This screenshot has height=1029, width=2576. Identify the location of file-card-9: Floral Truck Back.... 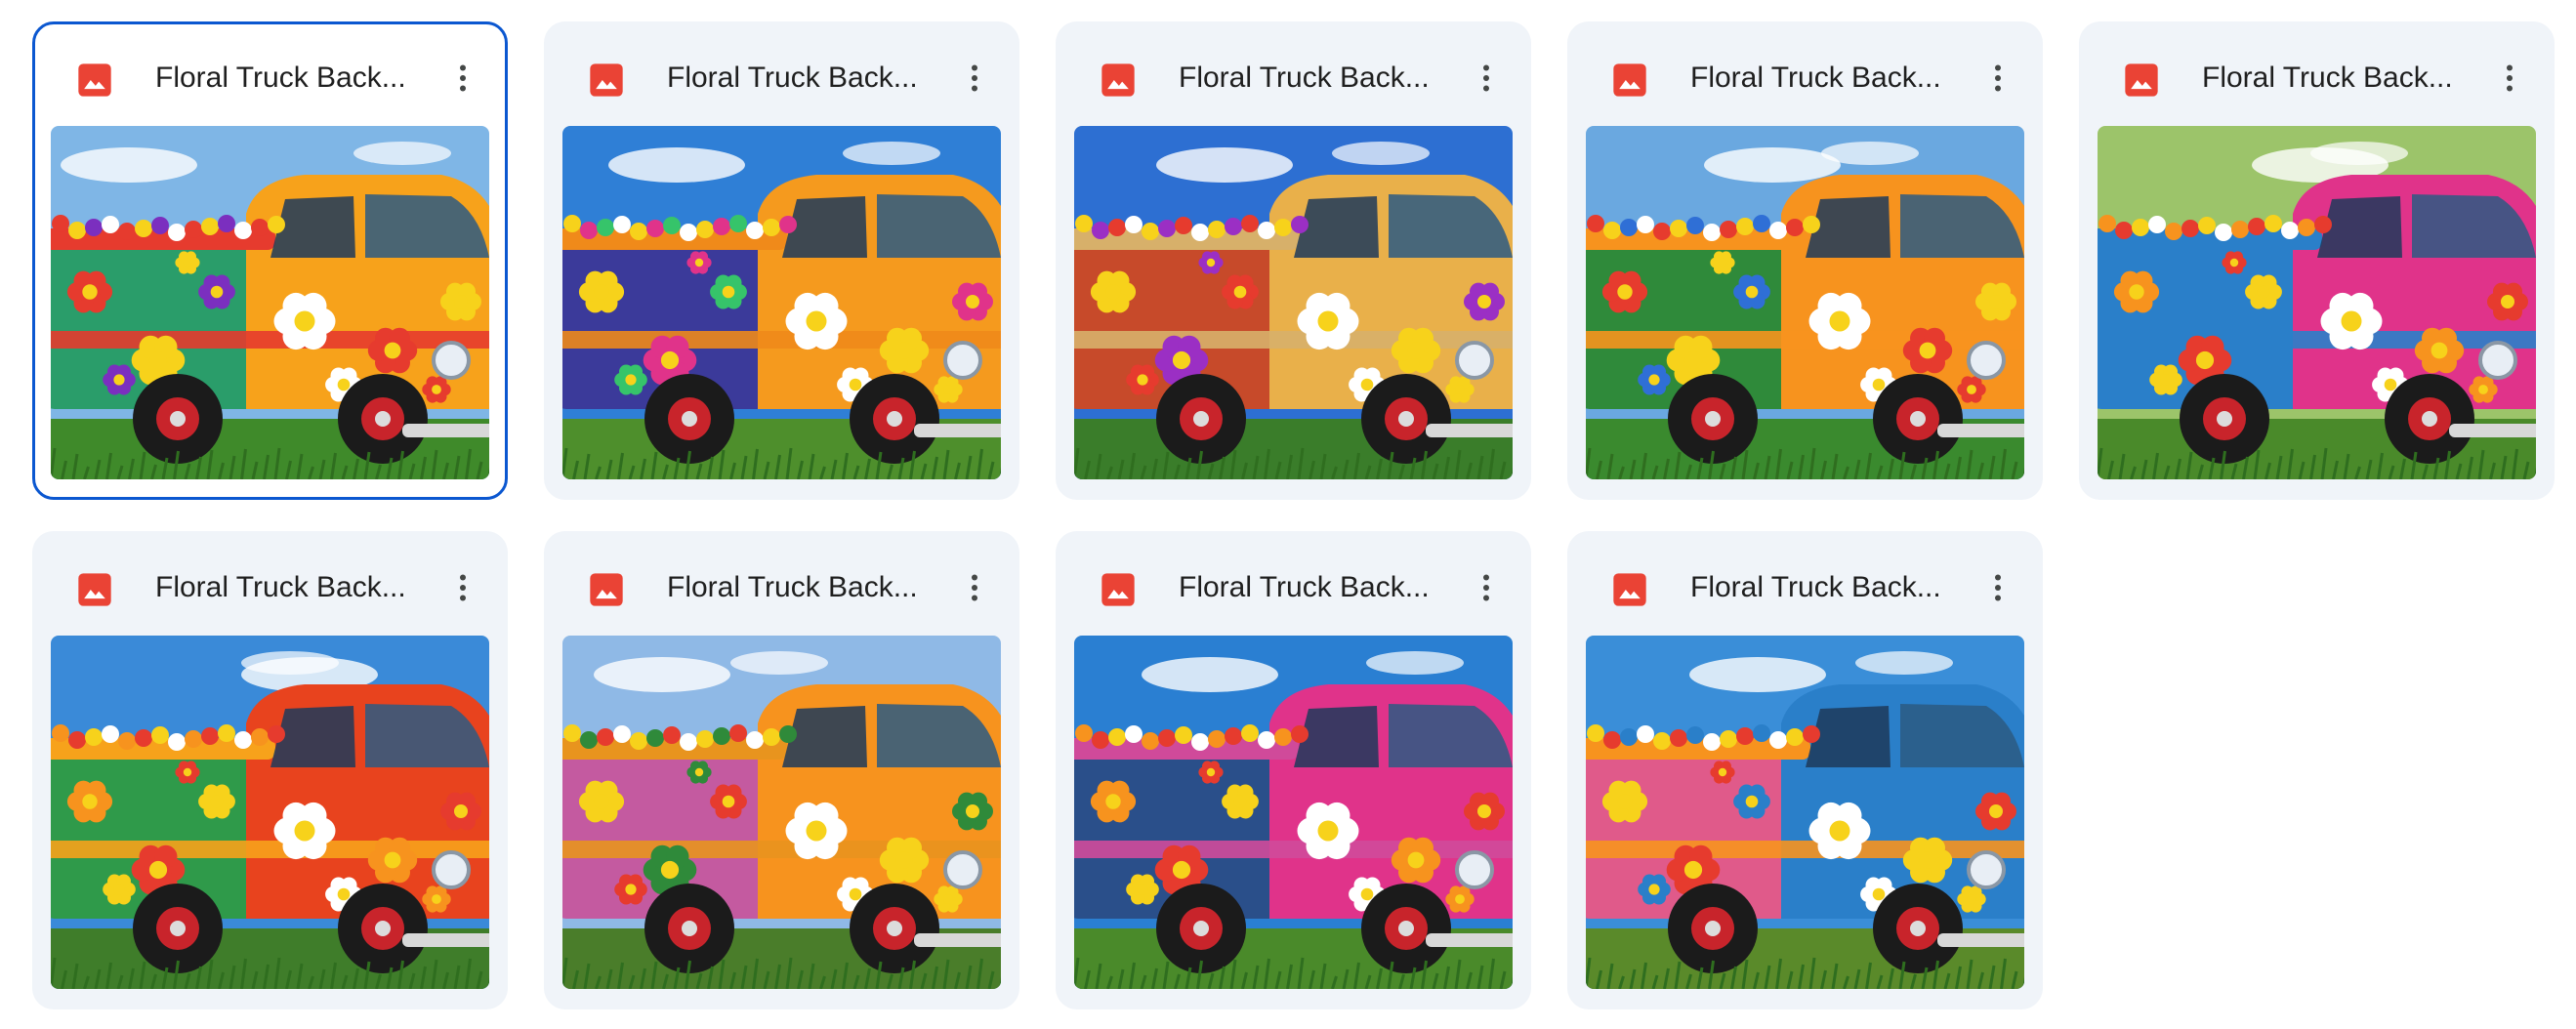
(1805, 770).